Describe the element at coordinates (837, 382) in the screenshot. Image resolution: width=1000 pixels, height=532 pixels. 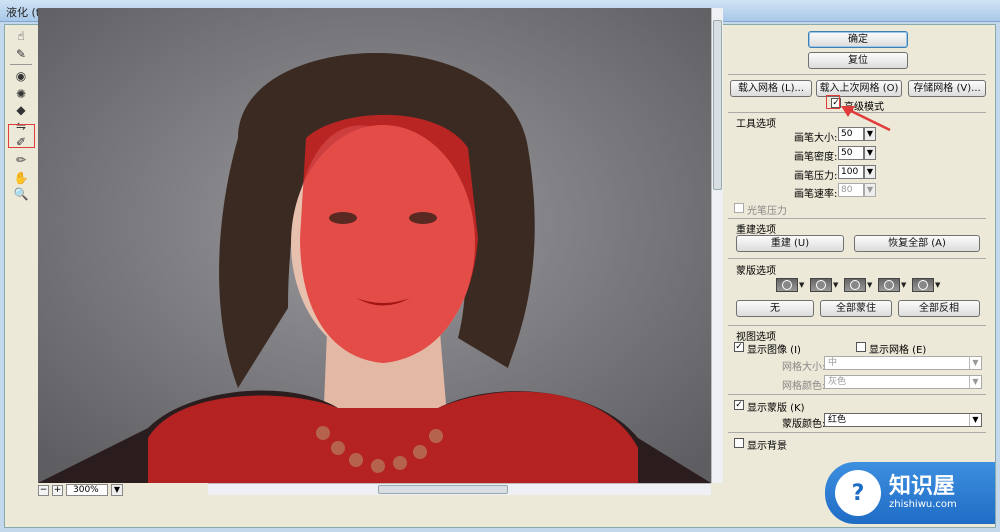
I see `mesh-color-value: 灰色` at that location.